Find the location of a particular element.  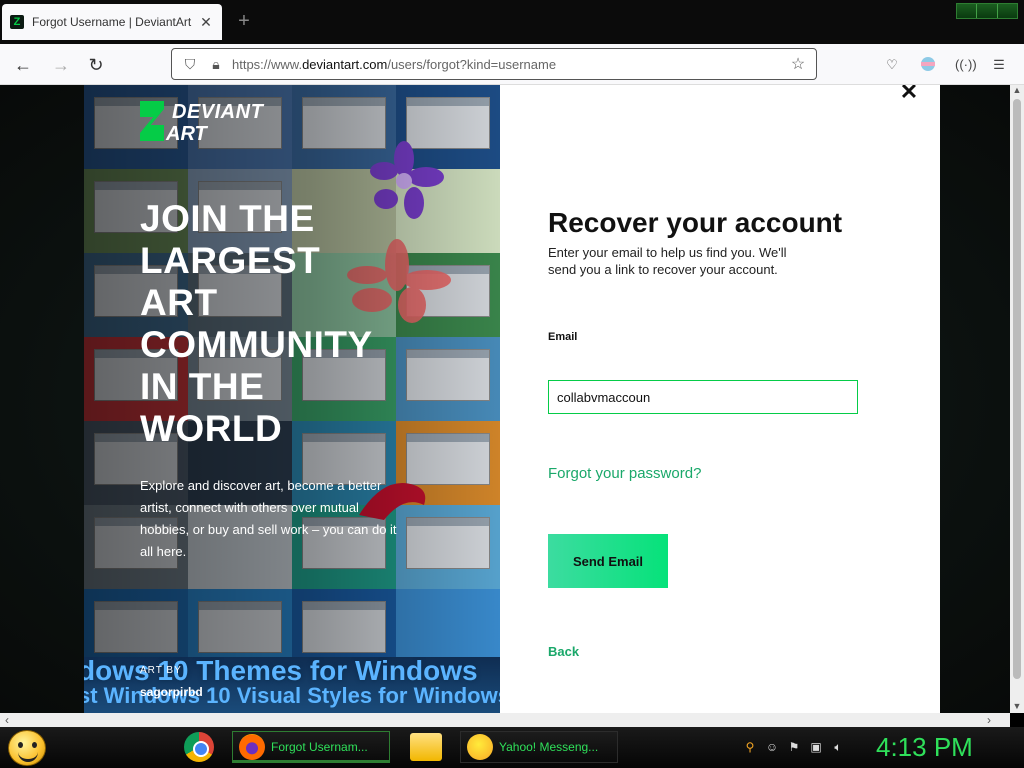

pocket-icon: ♡ is located at coordinates (892, 65).